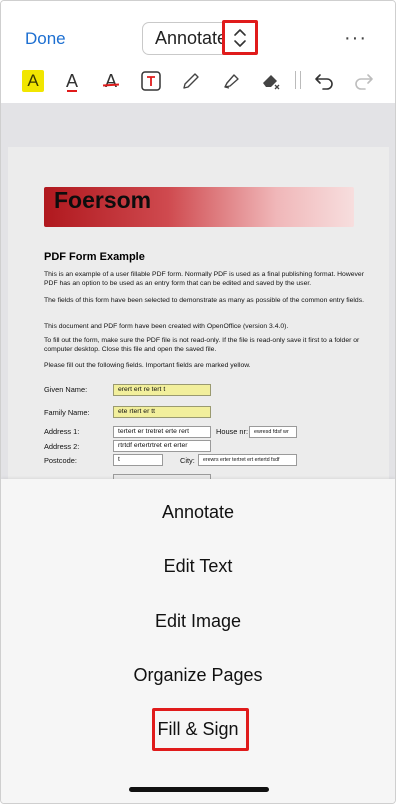 The height and width of the screenshot is (804, 396). What do you see at coordinates (198, 512) in the screenshot?
I see `menu-item-annotate: Annotate` at bounding box center [198, 512].